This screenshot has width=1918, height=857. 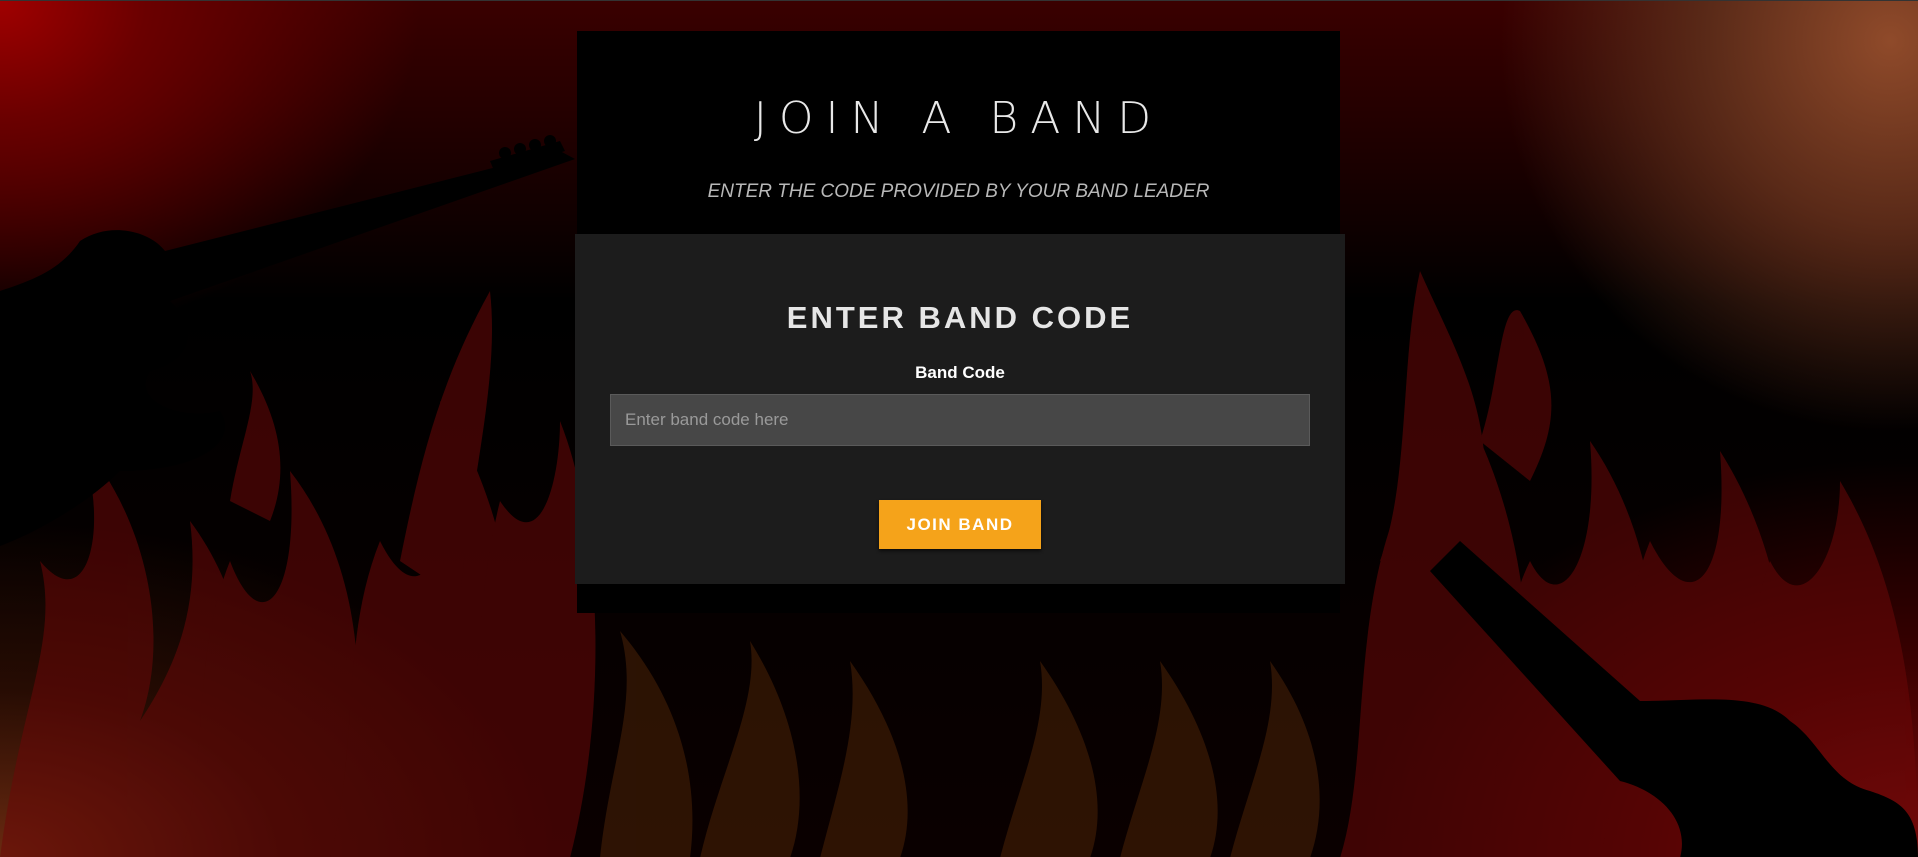 I want to click on band-code-label: Band Code, so click(x=960, y=372).